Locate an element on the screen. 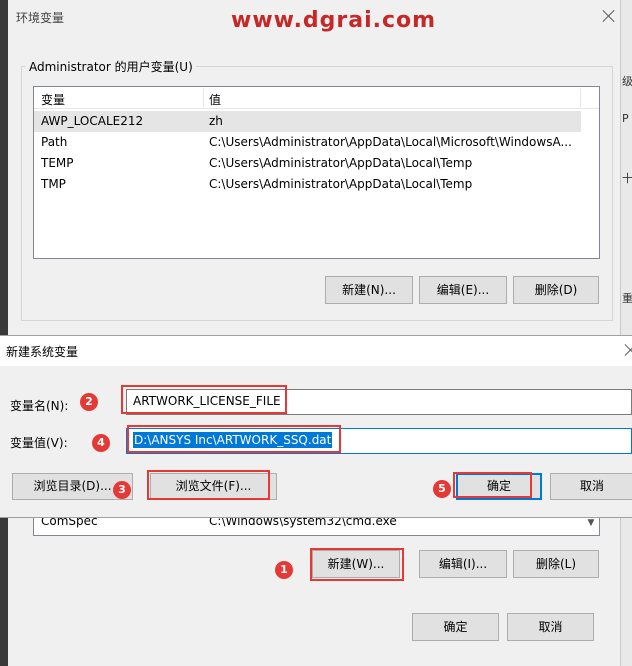 The width and height of the screenshot is (632, 666). row-name: AWP_LOCALE212 is located at coordinates (92, 121).